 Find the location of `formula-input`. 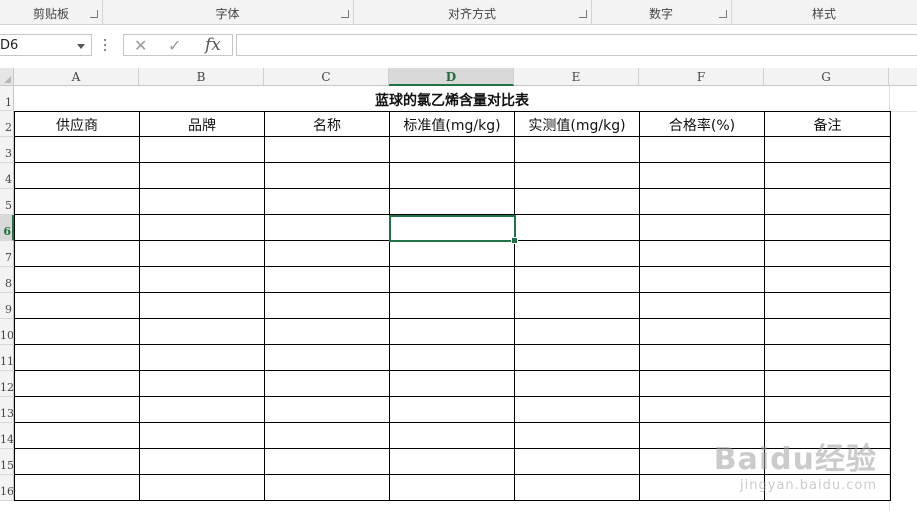

formula-input is located at coordinates (576, 45).